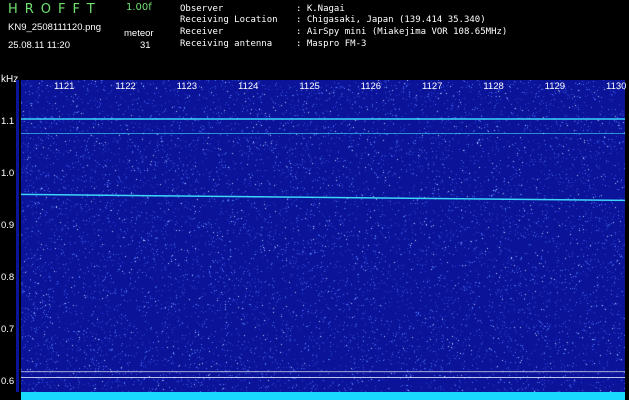  What do you see at coordinates (323, 197) in the screenshot?
I see `carrier-line` at bounding box center [323, 197].